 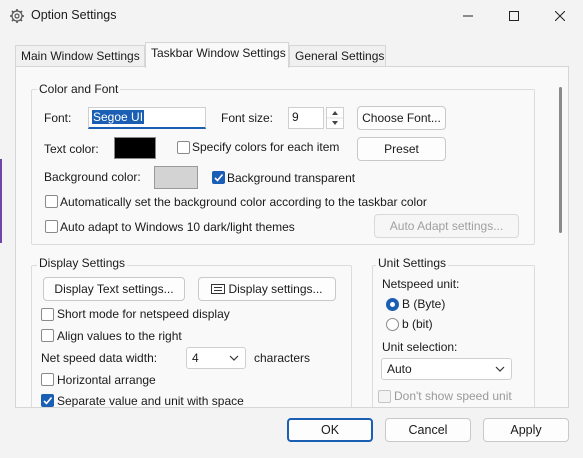 I want to click on tab-general-settings: General Settings, so click(x=337, y=56).